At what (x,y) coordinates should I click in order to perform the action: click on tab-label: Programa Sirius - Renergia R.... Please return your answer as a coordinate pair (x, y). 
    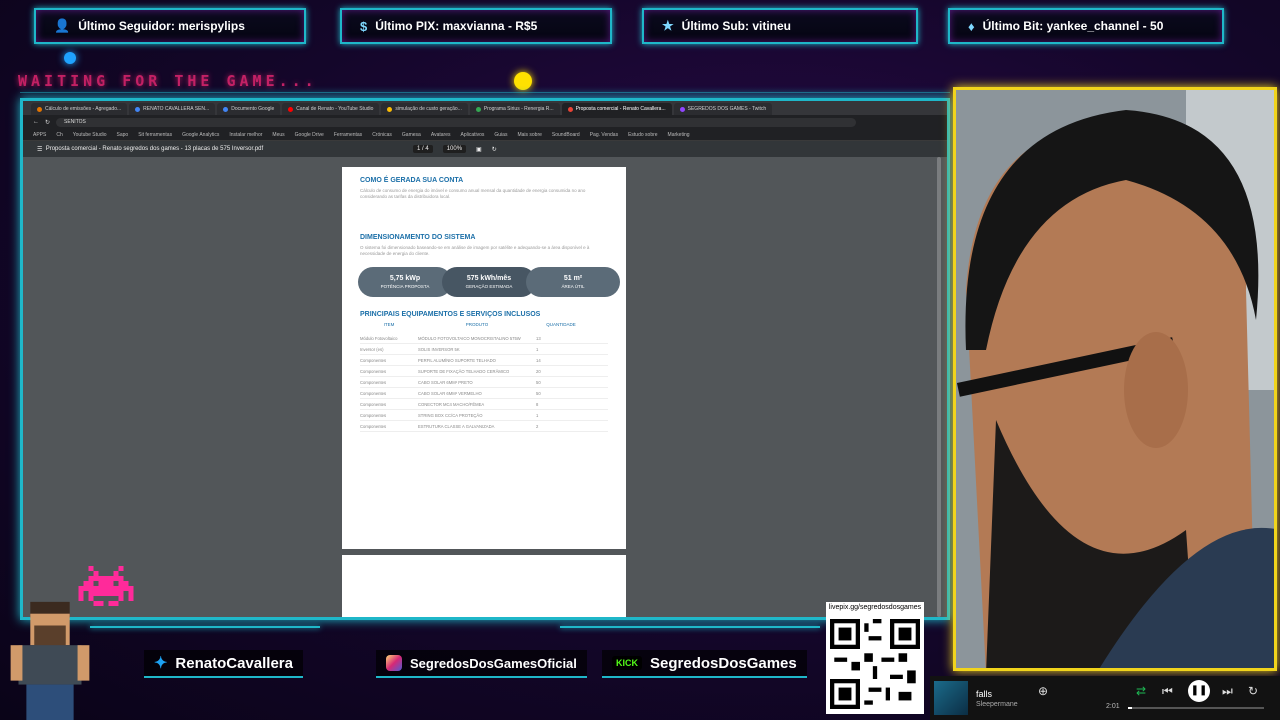
    Looking at the image, I should click on (518, 109).